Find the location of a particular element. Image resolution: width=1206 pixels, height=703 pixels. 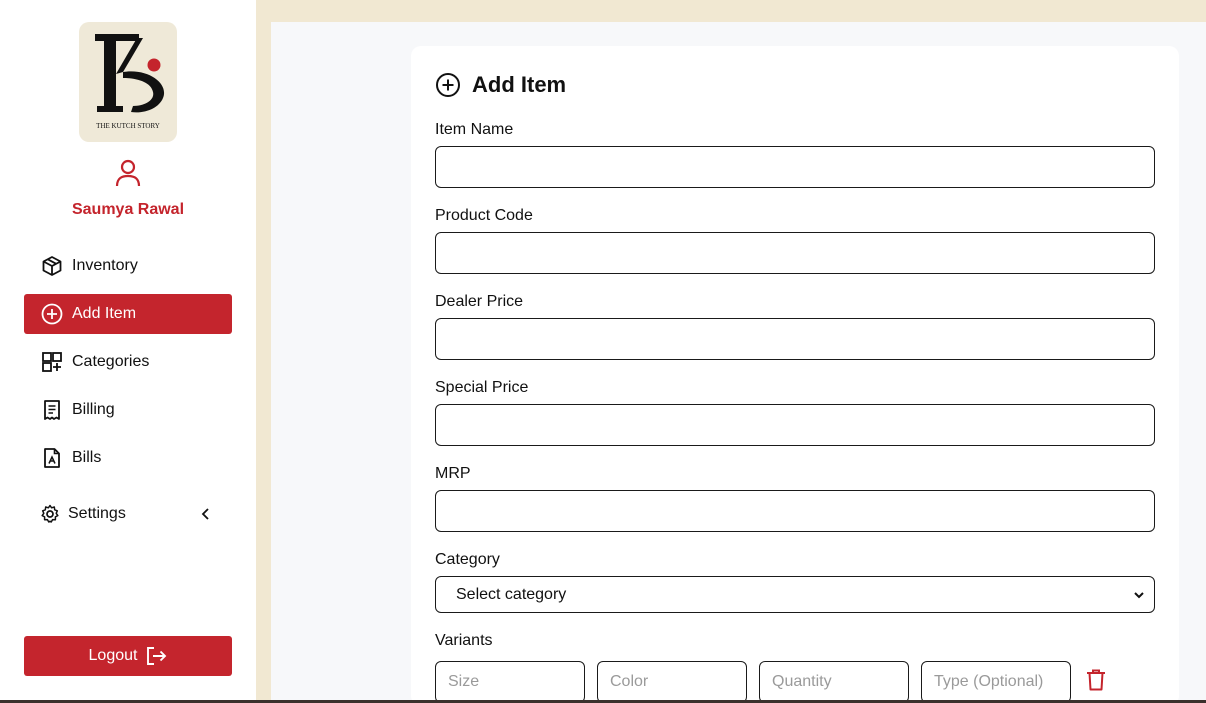

sidebar-item-label: Categories is located at coordinates (111, 361).